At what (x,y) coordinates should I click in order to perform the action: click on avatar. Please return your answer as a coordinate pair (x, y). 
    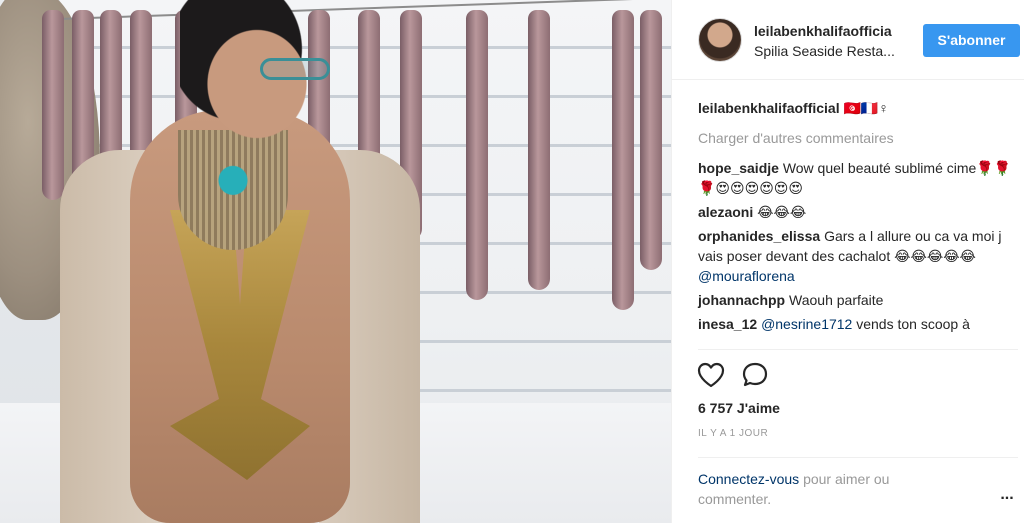
    Looking at the image, I should click on (720, 40).